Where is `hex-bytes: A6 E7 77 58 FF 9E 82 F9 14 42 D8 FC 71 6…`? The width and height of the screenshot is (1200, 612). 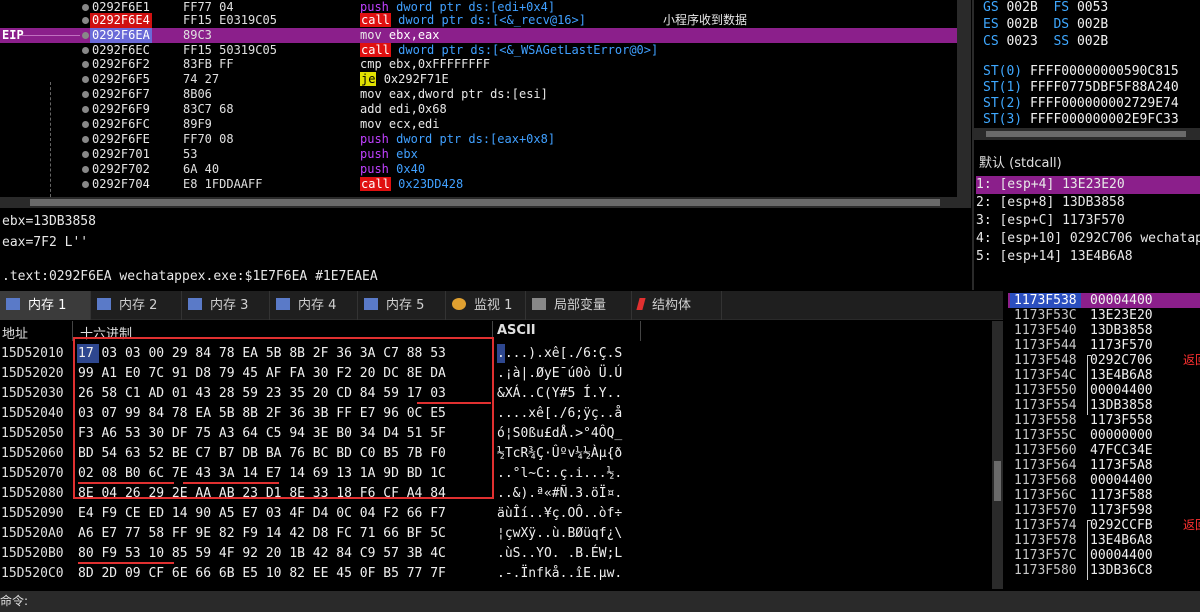 hex-bytes: A6 E7 77 58 FF 9E 82 F9 14 42 D8 FC 71 6… is located at coordinates (262, 533).